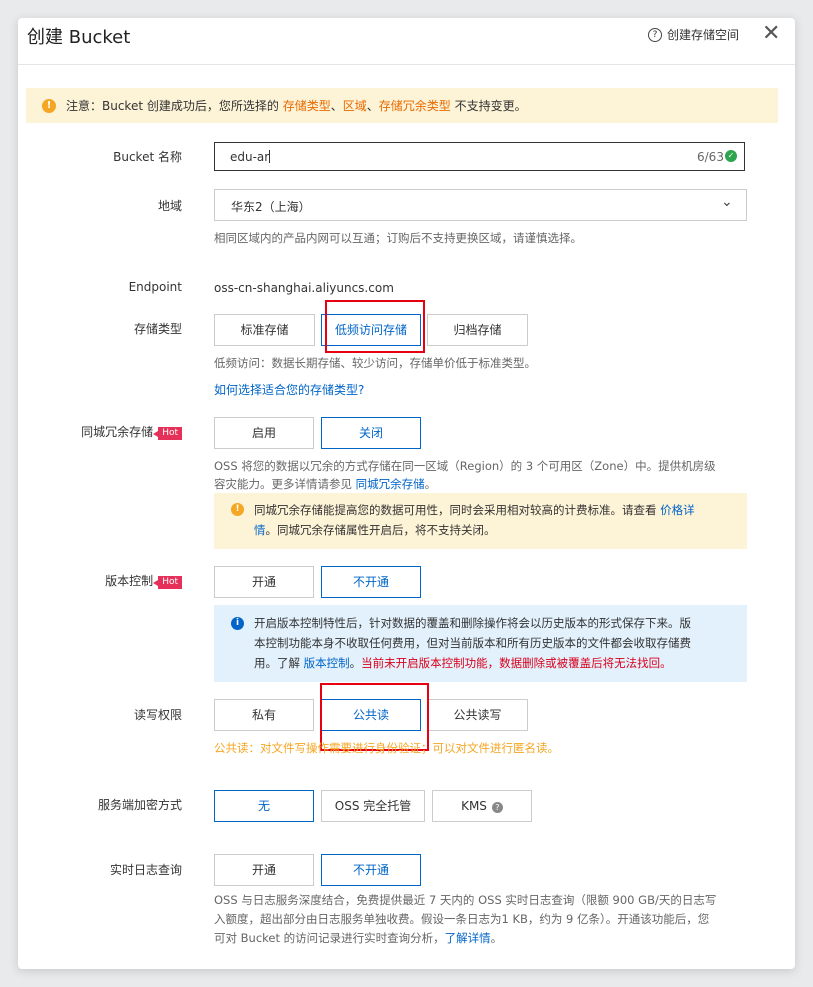 The width and height of the screenshot is (813, 987). I want to click on bucket-name-input: edu-ar 6/63 ✓, so click(479, 156).